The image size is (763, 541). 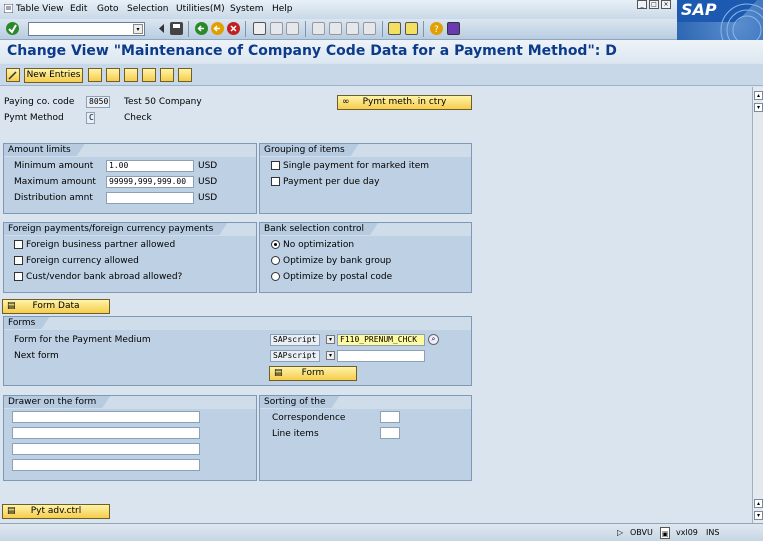 I want to click on server-icon: ▣, so click(x=665, y=533).